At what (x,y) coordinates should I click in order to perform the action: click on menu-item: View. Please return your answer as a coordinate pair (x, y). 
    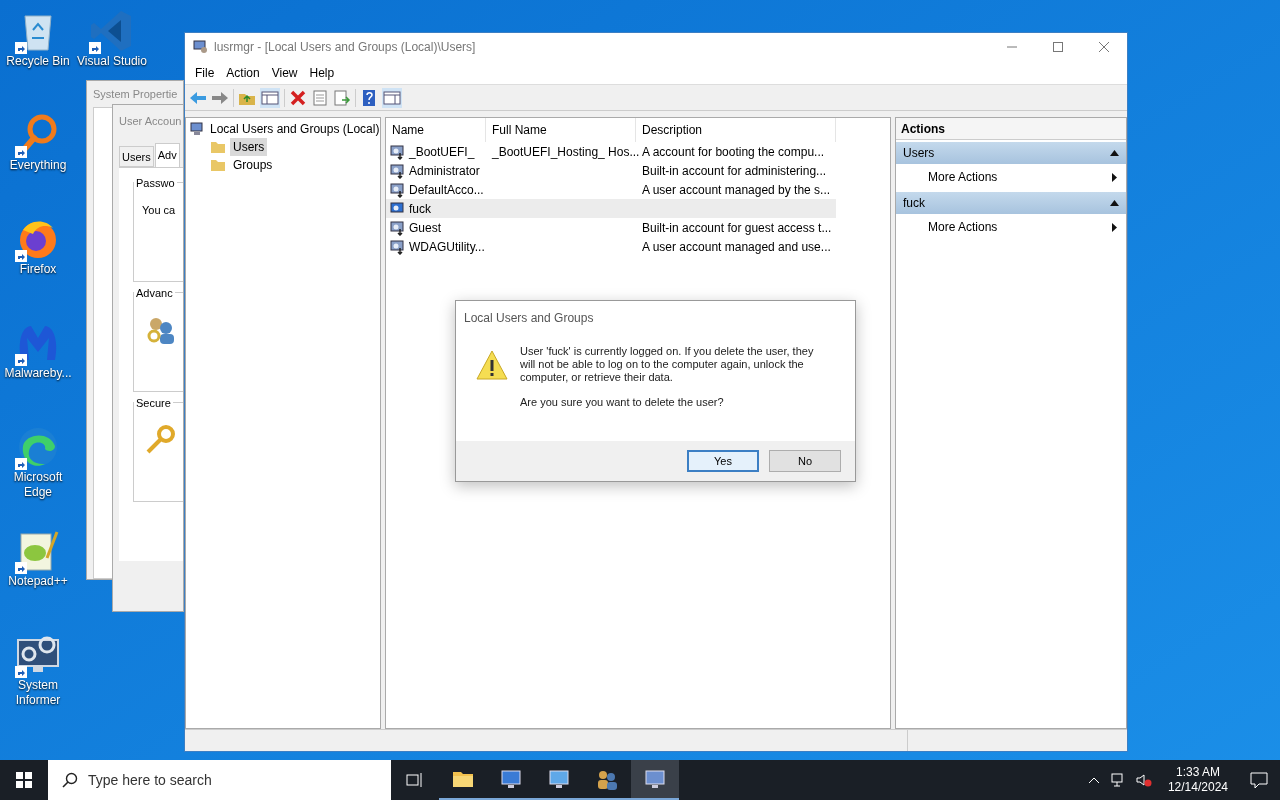
    Looking at the image, I should click on (284, 72).